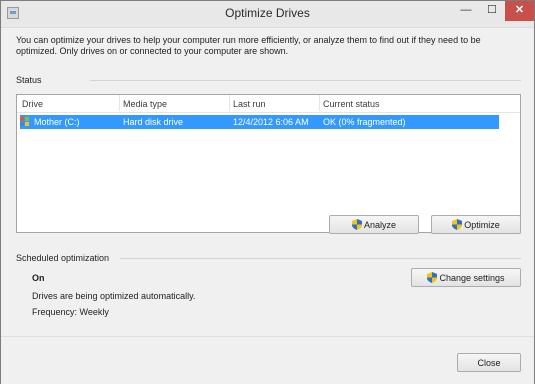  I want to click on drive-current-status: OK (0% fragmented), so click(364, 122).